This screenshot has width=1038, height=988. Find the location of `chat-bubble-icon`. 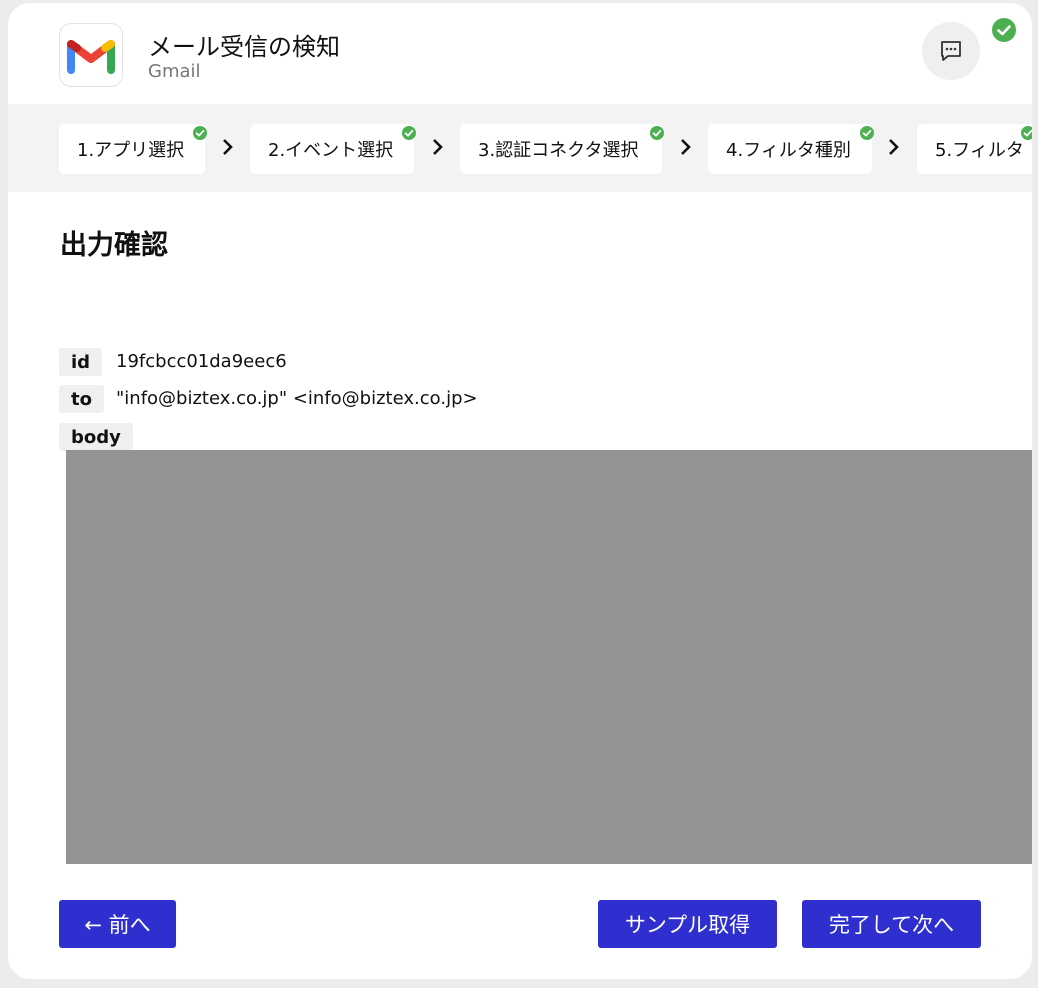

chat-bubble-icon is located at coordinates (951, 51).